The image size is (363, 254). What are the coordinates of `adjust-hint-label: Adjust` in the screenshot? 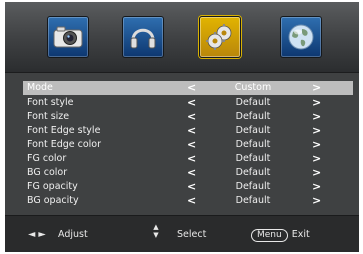 It's located at (73, 234).